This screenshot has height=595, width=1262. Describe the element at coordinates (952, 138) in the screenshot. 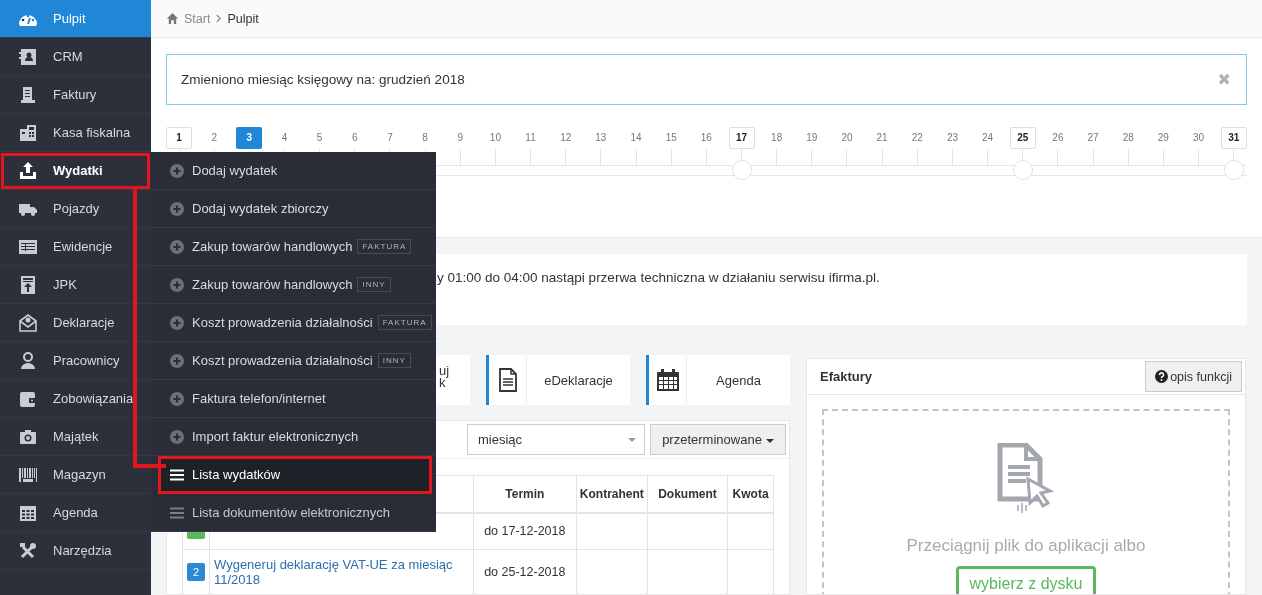

I see `day-label: 23` at that location.